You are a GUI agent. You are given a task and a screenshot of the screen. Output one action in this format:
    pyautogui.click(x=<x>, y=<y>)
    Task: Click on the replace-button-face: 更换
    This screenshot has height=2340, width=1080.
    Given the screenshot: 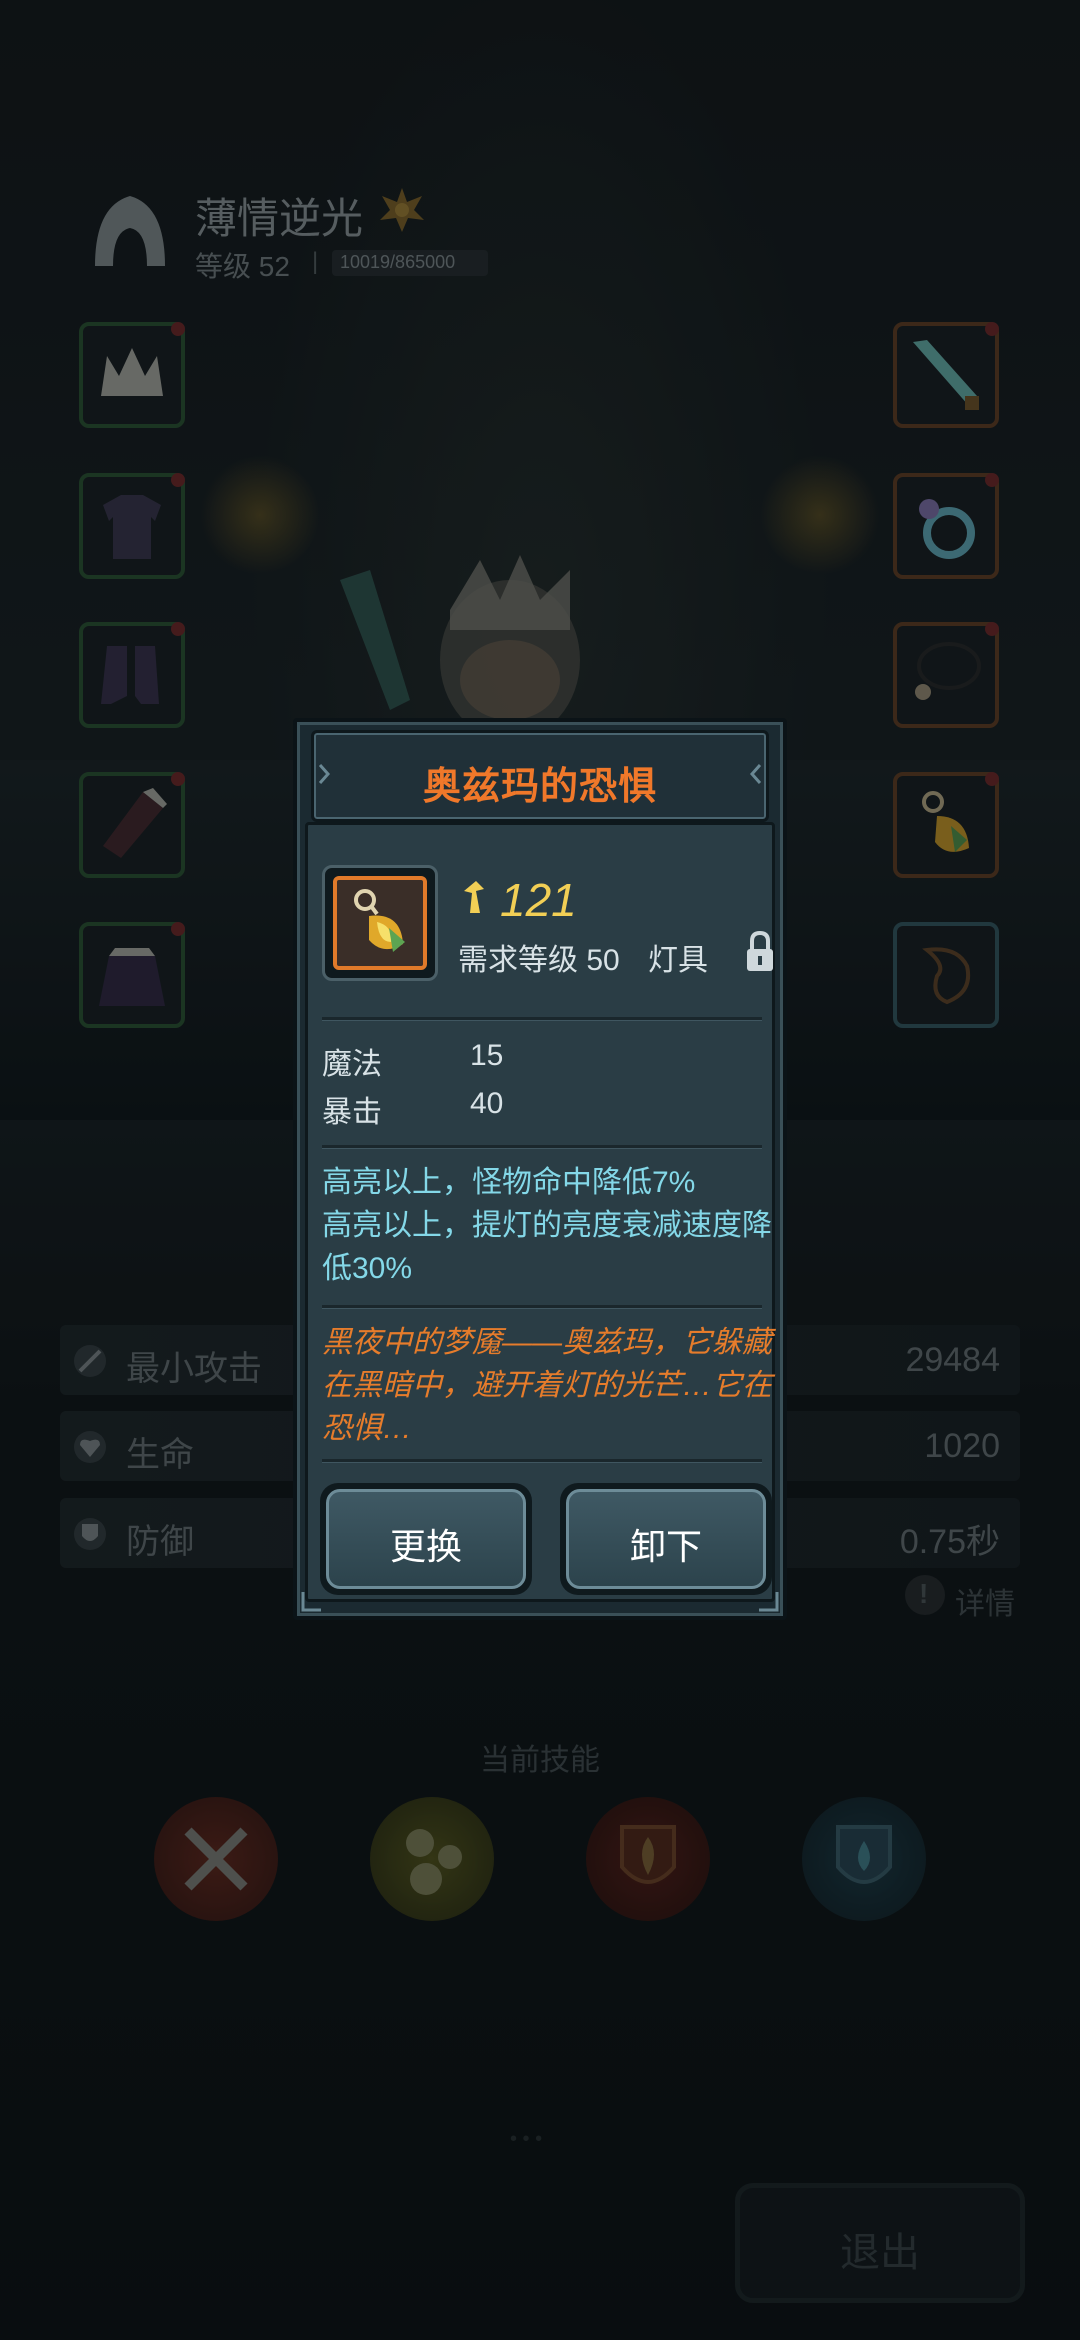 What is the action you would take?
    pyautogui.click(x=426, y=1539)
    